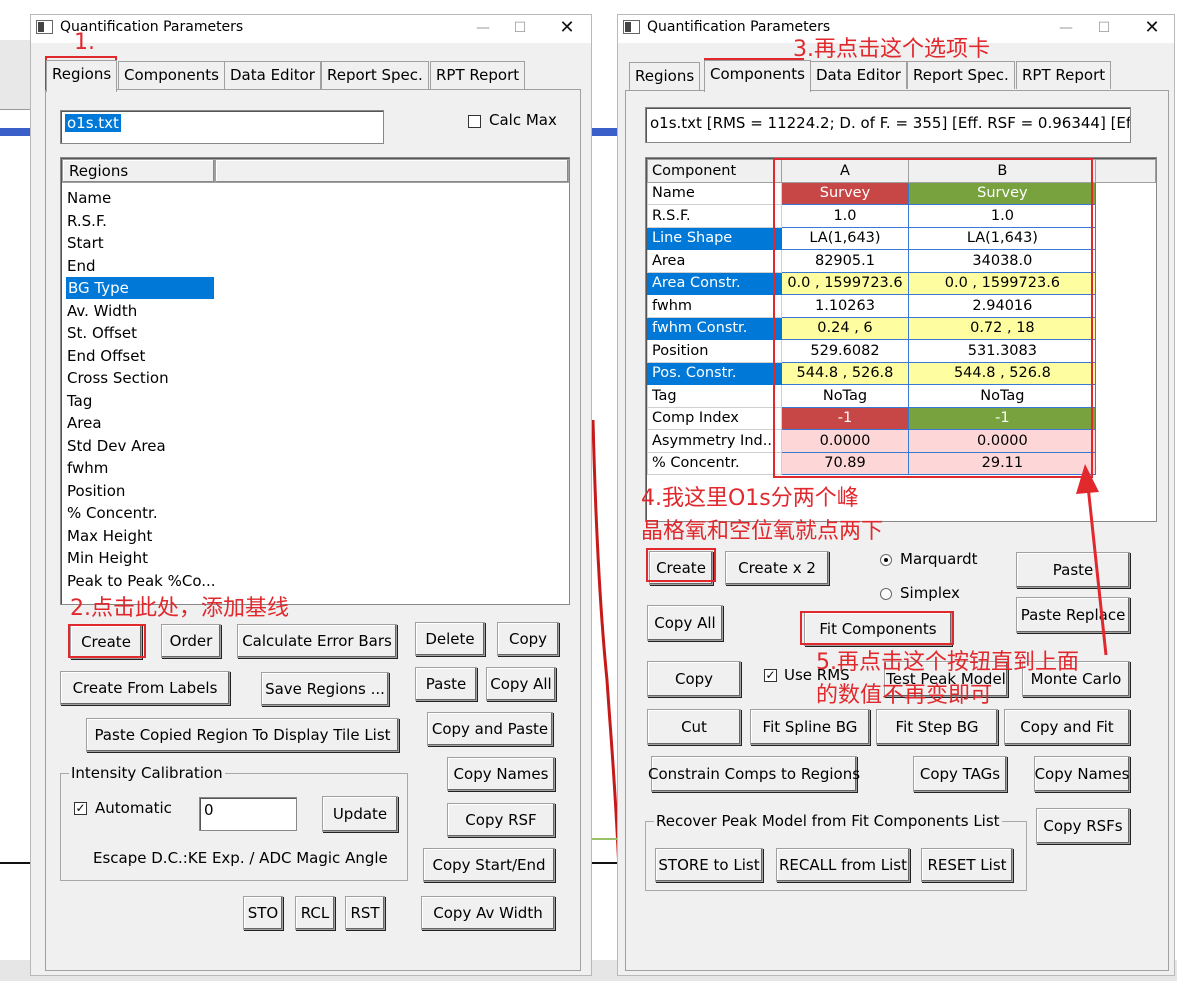 The width and height of the screenshot is (1177, 981). I want to click on copy-start-end-button: Copy Start/End, so click(489, 865).